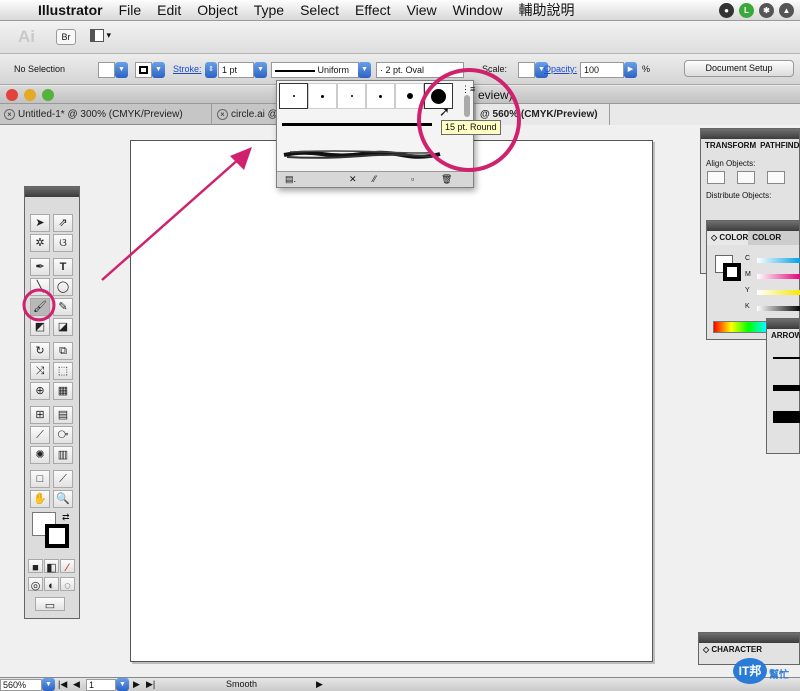  I want to click on watermark-logo: IT邦 幫忙, so click(766, 672).